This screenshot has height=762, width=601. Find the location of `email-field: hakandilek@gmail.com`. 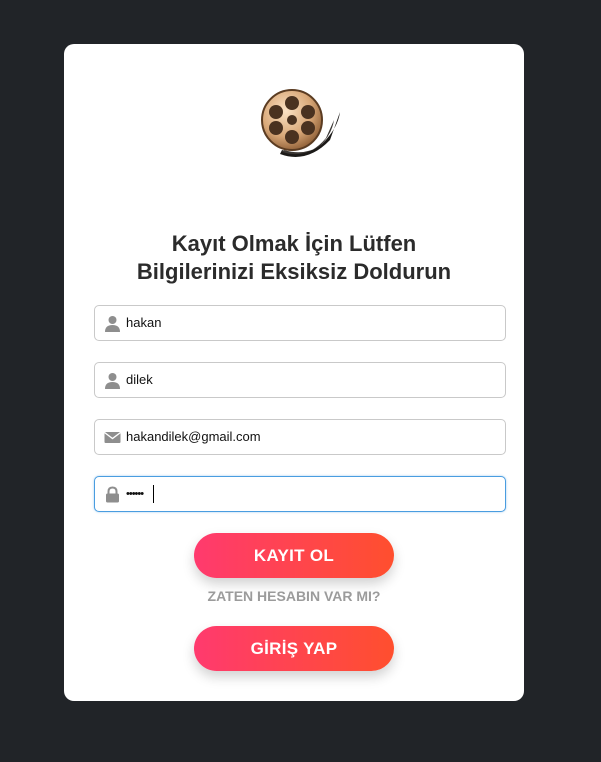

email-field: hakandilek@gmail.com is located at coordinates (300, 437).